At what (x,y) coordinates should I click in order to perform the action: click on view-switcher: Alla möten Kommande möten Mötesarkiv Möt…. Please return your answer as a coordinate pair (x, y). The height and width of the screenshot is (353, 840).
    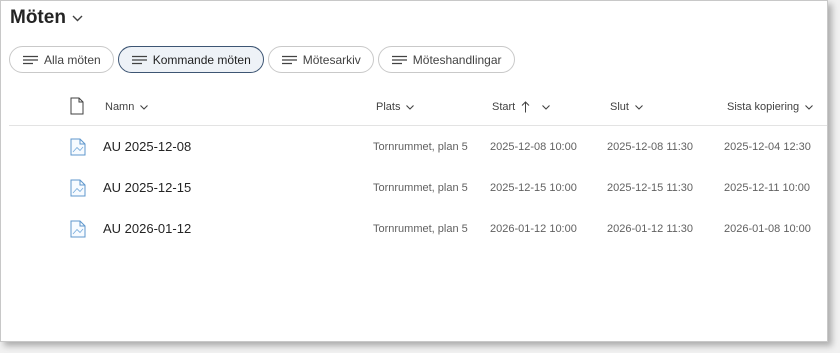
    Looking at the image, I should click on (262, 59).